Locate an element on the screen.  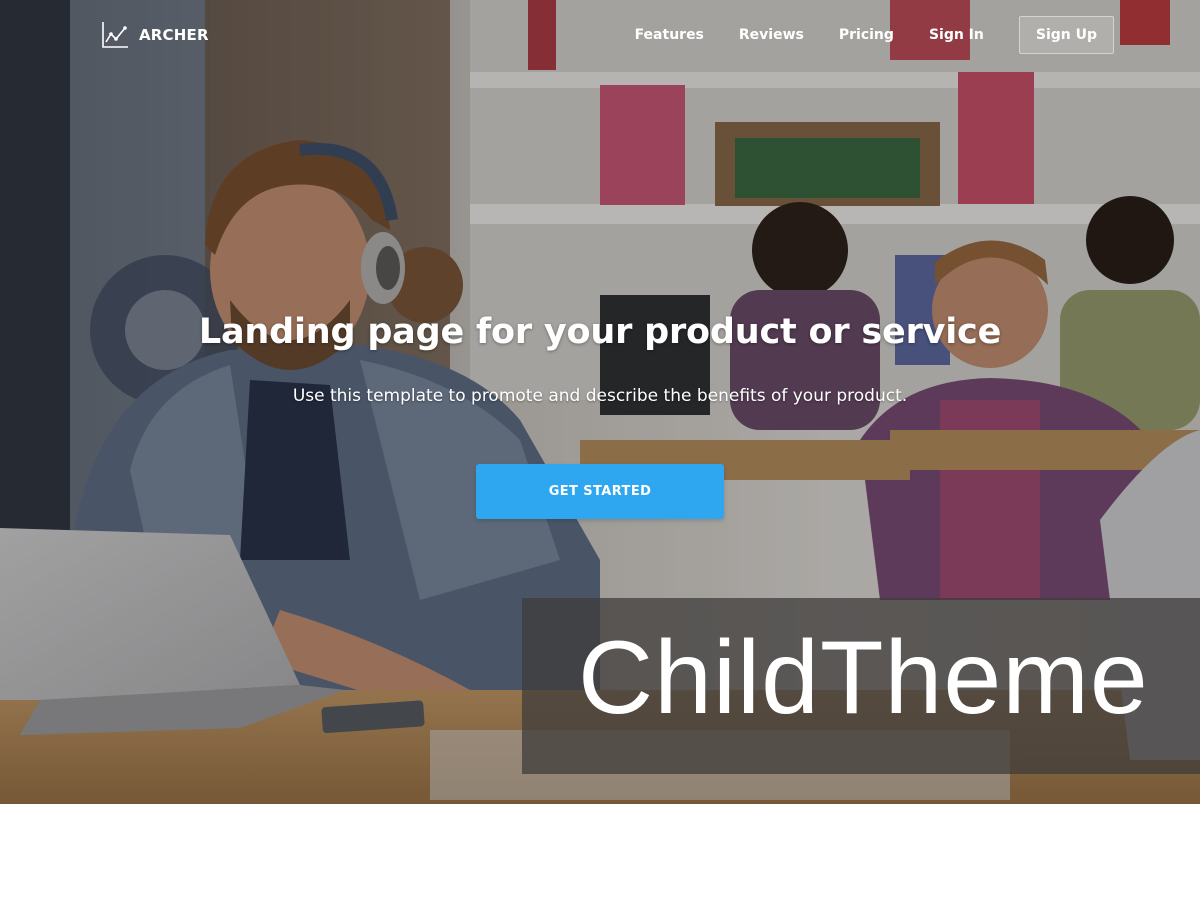
top-navigation: Features Reviews Pricing Sign In Sign Up is located at coordinates (874, 35).